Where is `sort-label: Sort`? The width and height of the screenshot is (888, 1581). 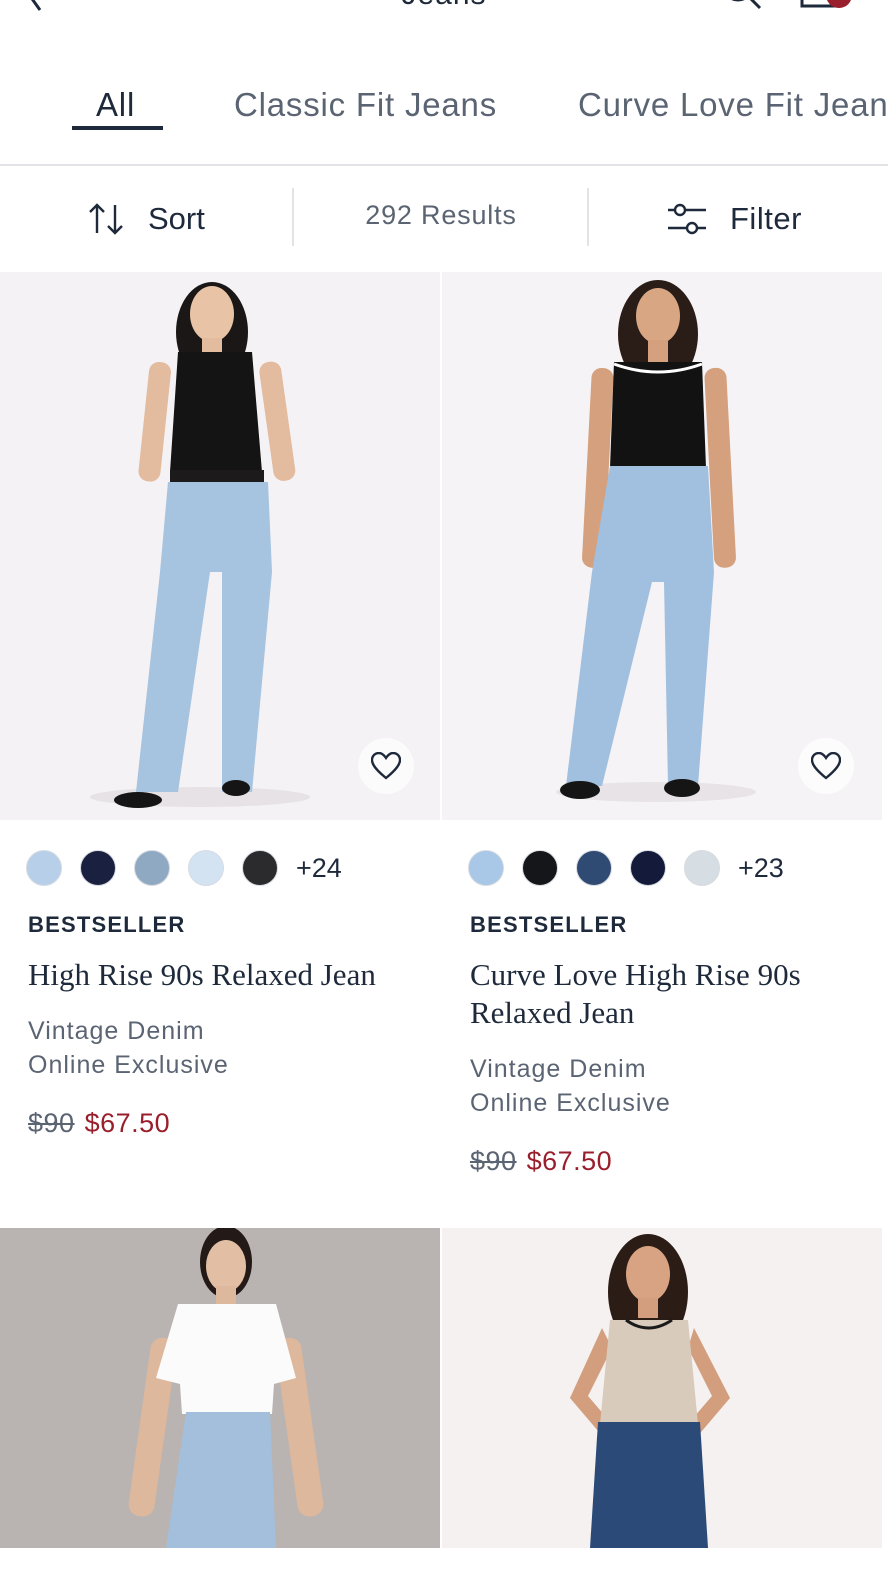
sort-label: Sort is located at coordinates (176, 218).